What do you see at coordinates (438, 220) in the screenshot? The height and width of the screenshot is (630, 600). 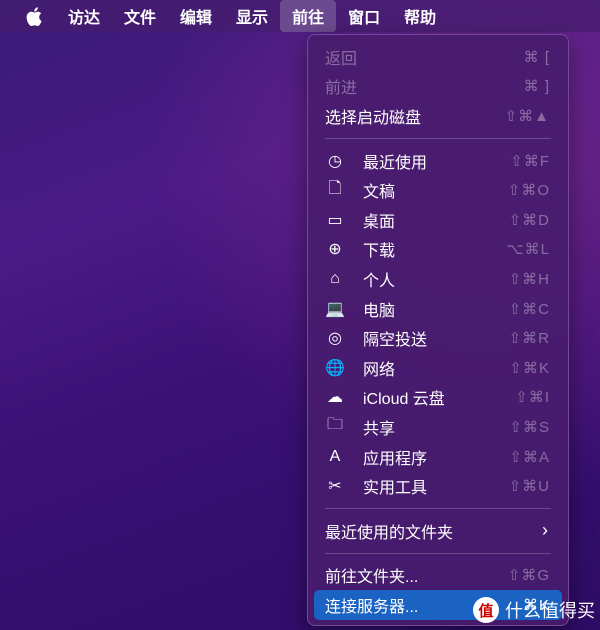 I see `menu-item-place: ▭ 桌面 ⇧⌘D` at bounding box center [438, 220].